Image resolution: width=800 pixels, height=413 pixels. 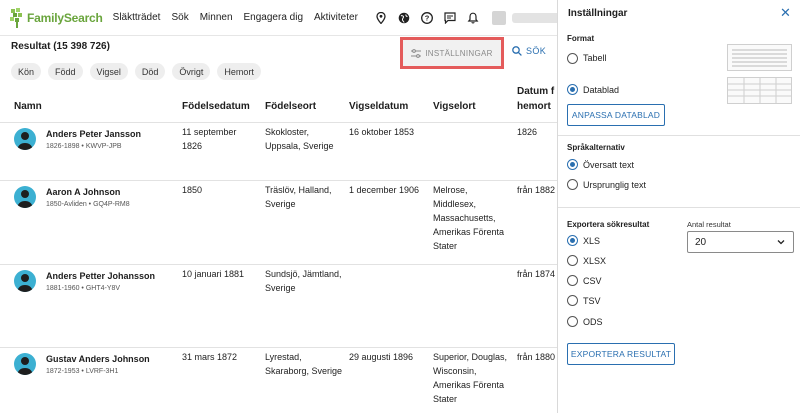 I want to click on cell-marriage-place: Massachusetts,, so click(x=464, y=218).